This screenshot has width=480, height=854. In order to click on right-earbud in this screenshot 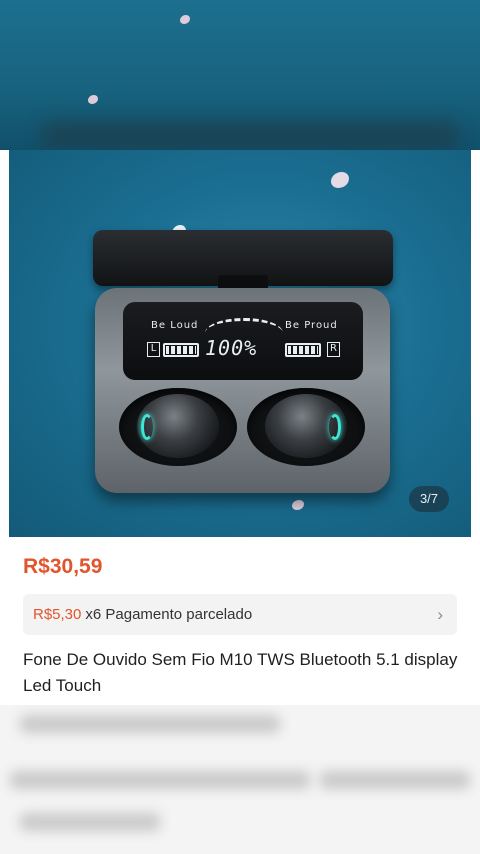, I will do `click(306, 426)`.